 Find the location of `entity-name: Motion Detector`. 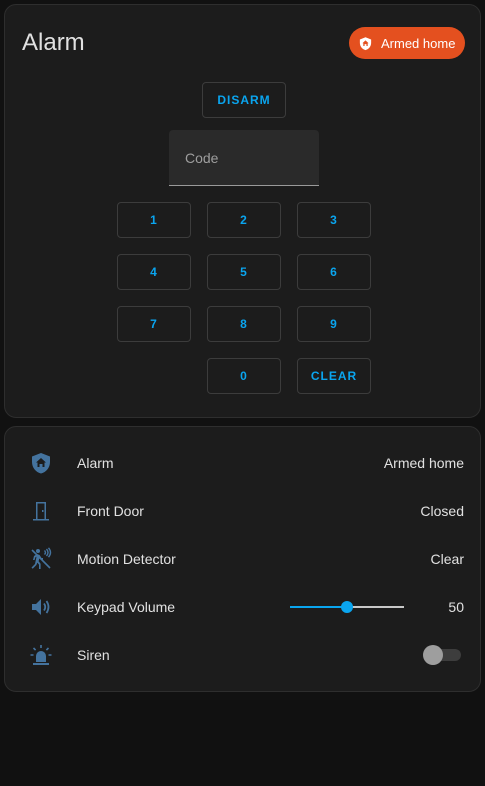

entity-name: Motion Detector is located at coordinates (126, 559).